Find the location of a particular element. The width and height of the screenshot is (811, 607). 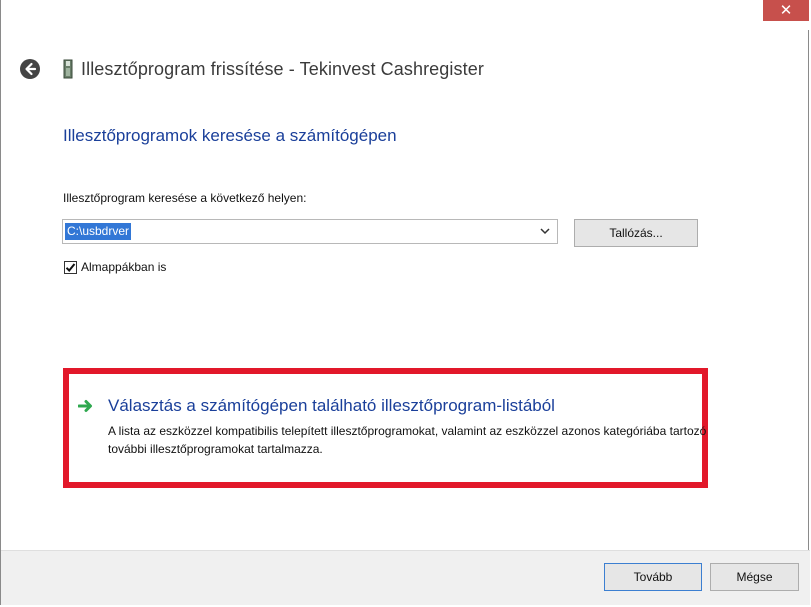

subfolders-checkbox-row: Almappákban is is located at coordinates (115, 267).